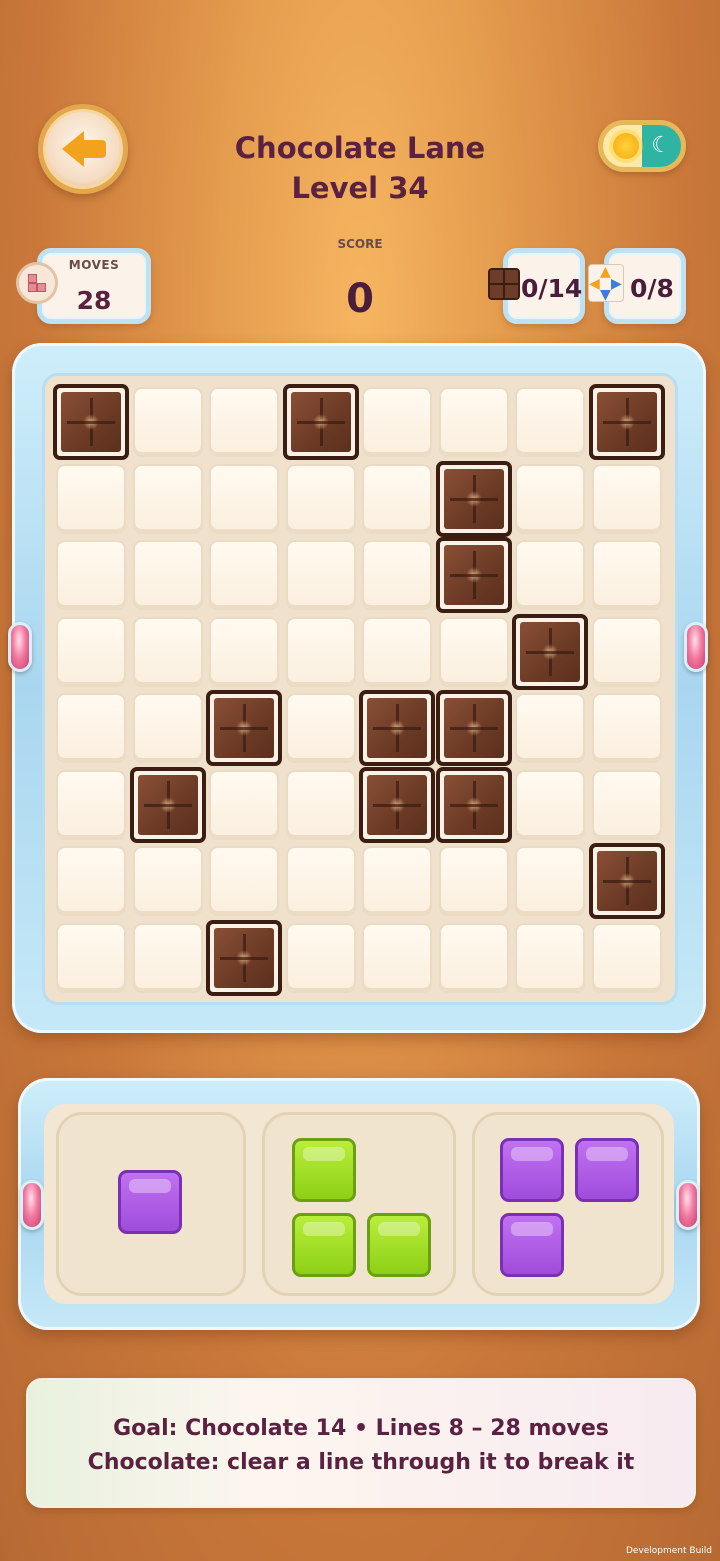 This screenshot has width=720, height=1561. What do you see at coordinates (94, 265) in the screenshot?
I see `moves-label: MOVES` at bounding box center [94, 265].